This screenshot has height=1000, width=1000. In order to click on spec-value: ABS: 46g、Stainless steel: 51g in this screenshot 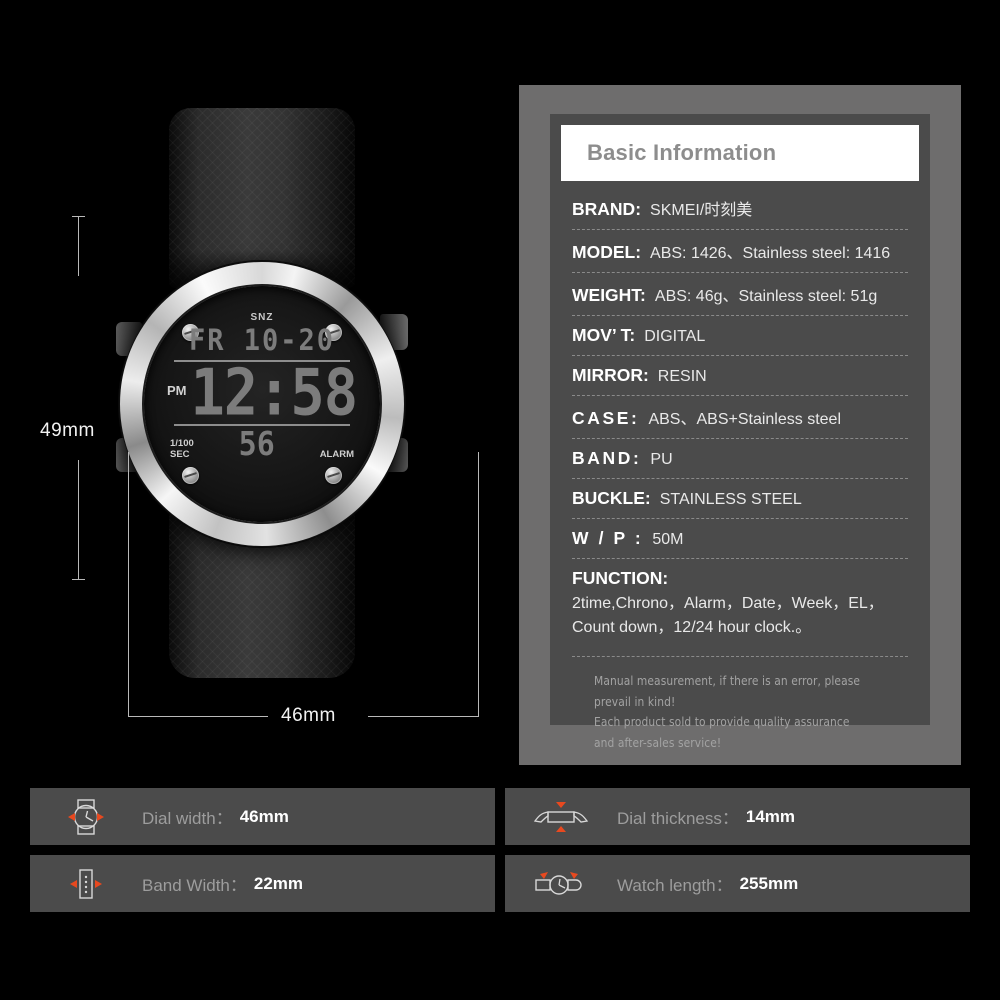, I will do `click(766, 296)`.